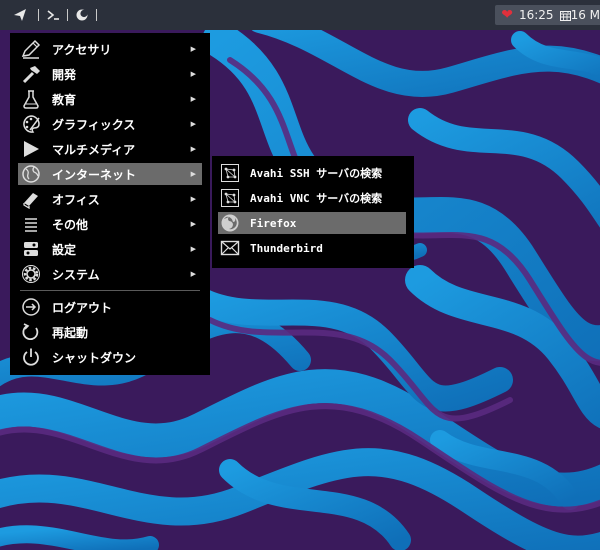 The height and width of the screenshot is (550, 600). What do you see at coordinates (31, 274) in the screenshot?
I see `gear-icon` at bounding box center [31, 274].